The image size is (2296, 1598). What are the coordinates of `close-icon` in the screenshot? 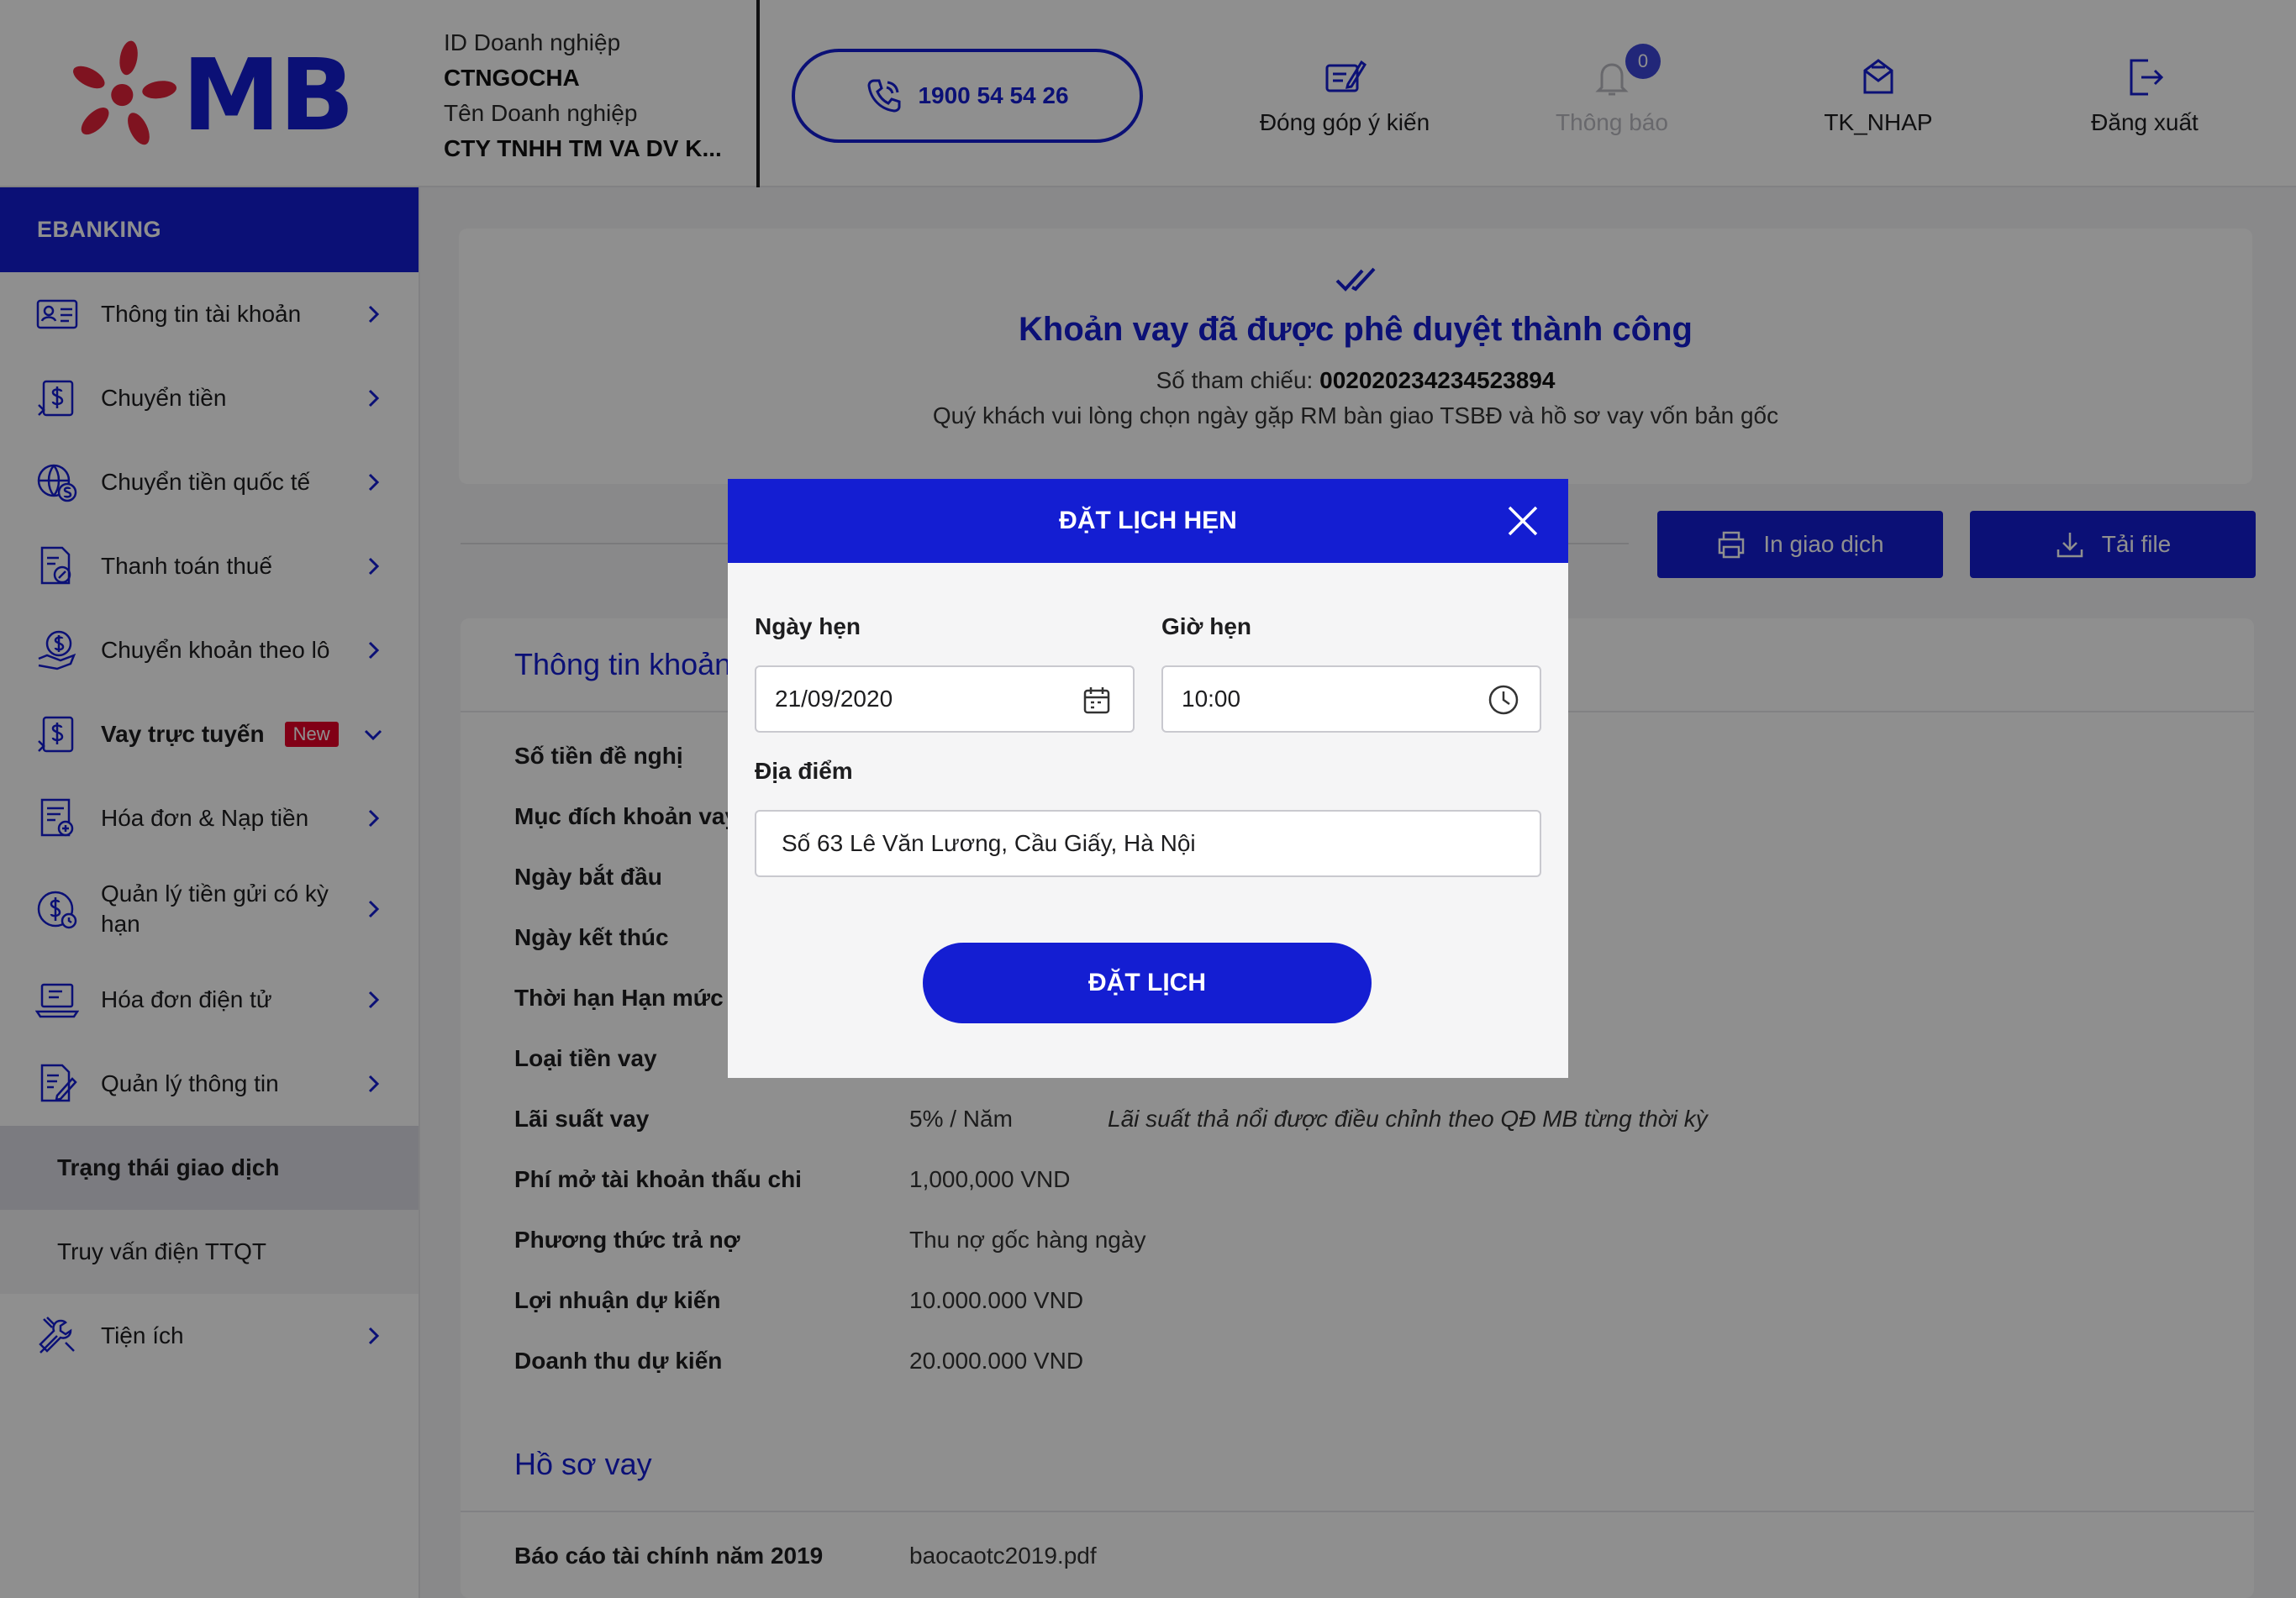 It's located at (1523, 521).